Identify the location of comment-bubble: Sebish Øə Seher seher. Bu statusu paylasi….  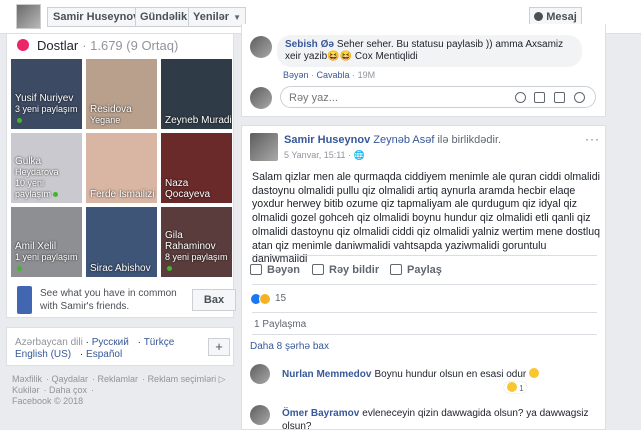
(429, 51).